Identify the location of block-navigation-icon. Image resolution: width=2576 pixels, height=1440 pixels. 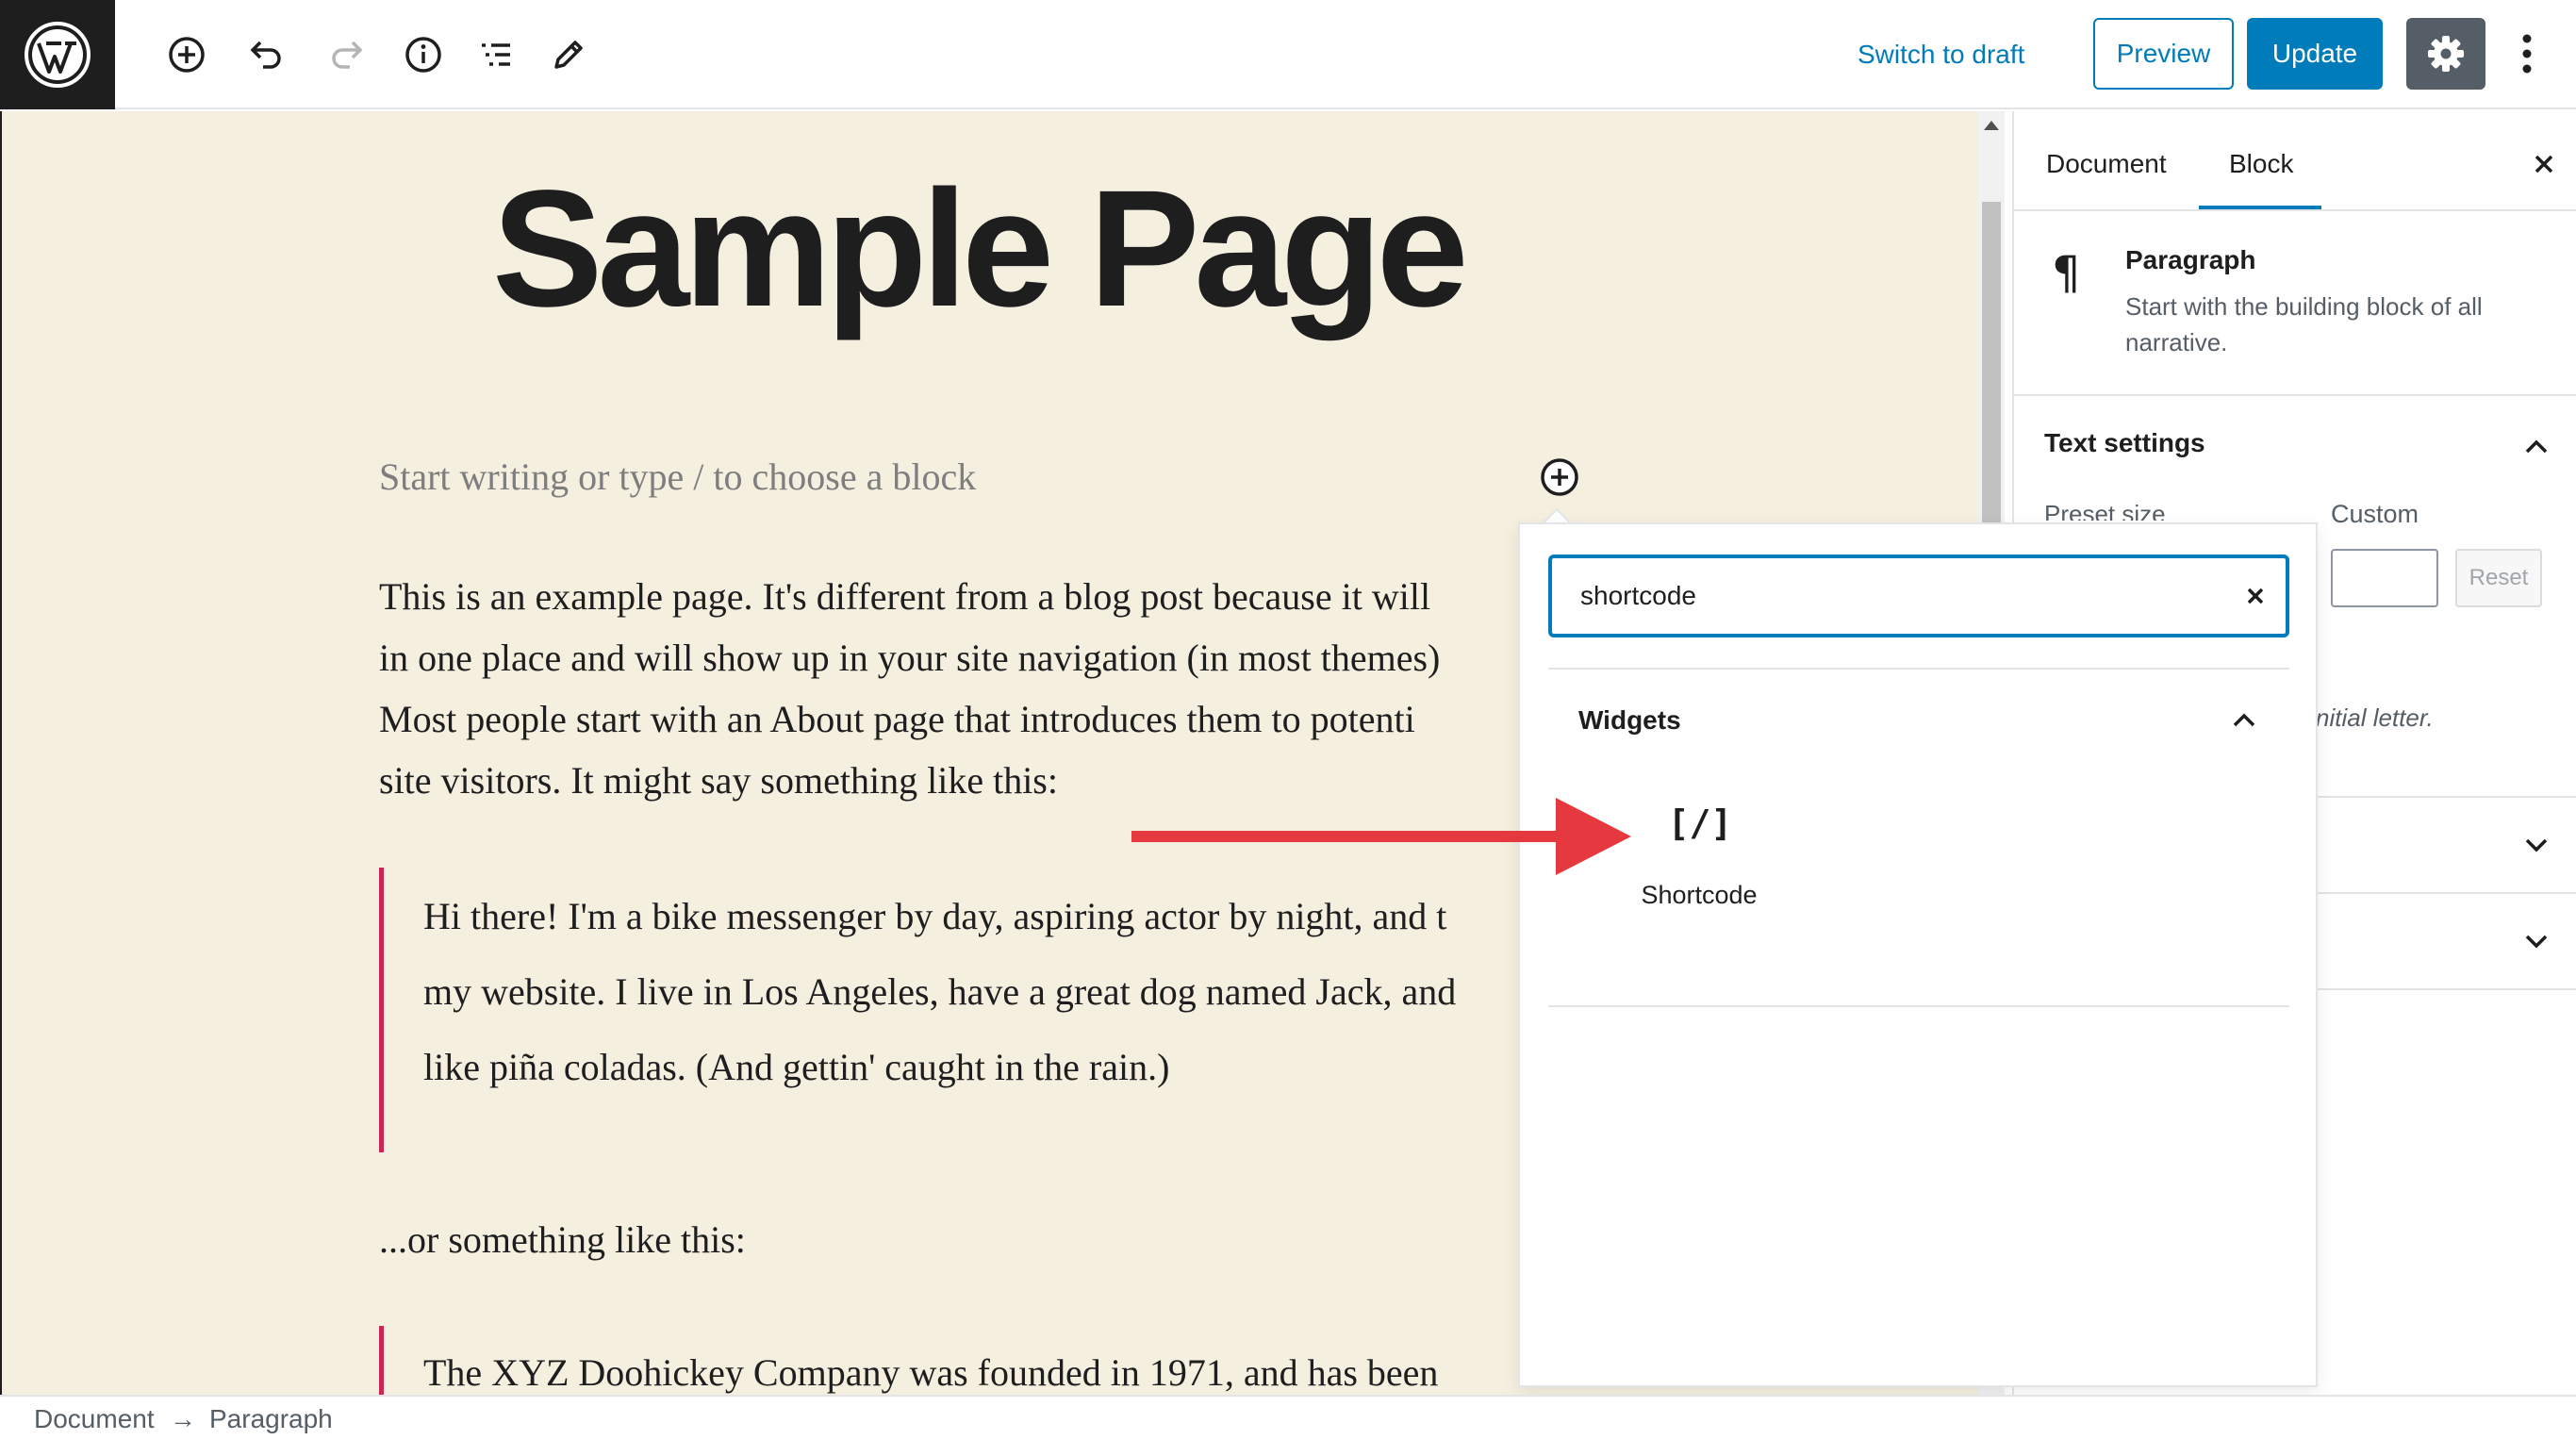
(496, 54).